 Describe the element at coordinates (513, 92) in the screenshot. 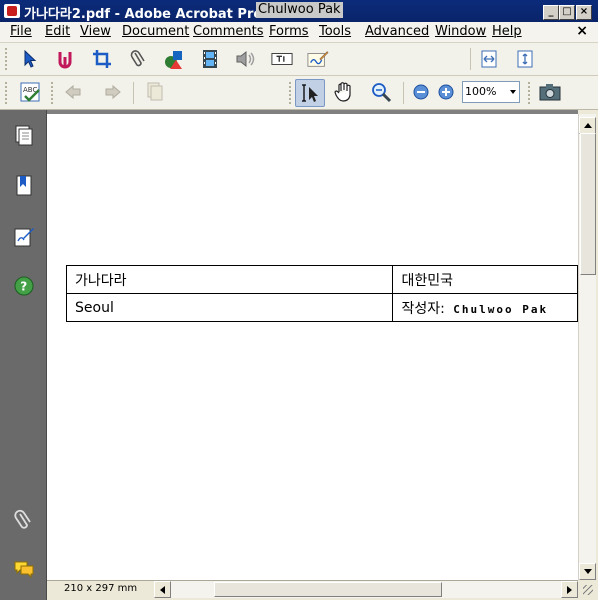

I see `zoom-dropdown-arrow-icon` at that location.